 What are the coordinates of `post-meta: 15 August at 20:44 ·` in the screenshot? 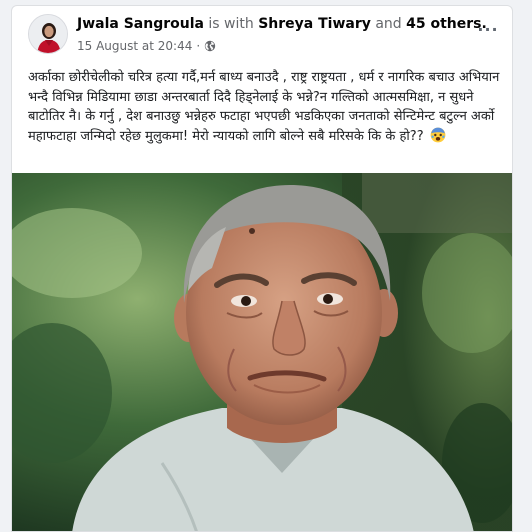 It's located at (146, 46).